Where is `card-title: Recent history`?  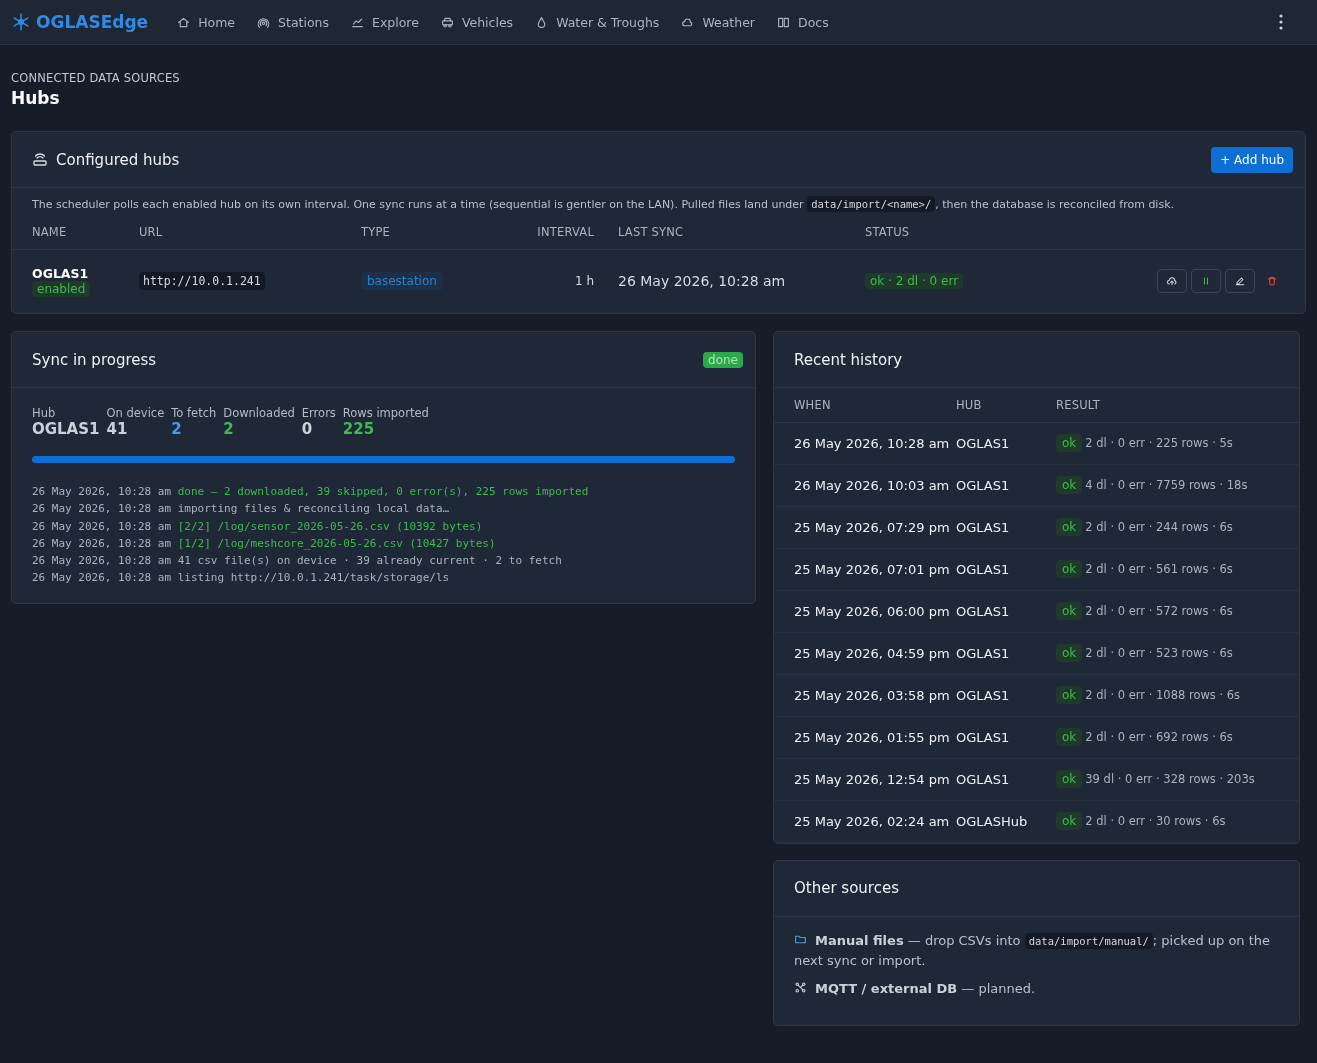 card-title: Recent history is located at coordinates (848, 359).